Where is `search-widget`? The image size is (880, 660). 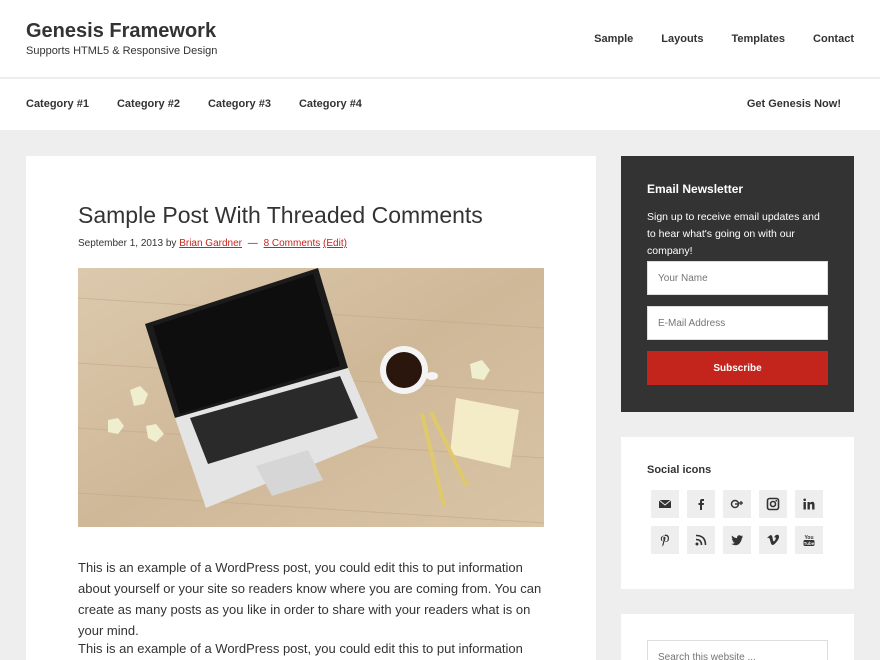 search-widget is located at coordinates (737, 637).